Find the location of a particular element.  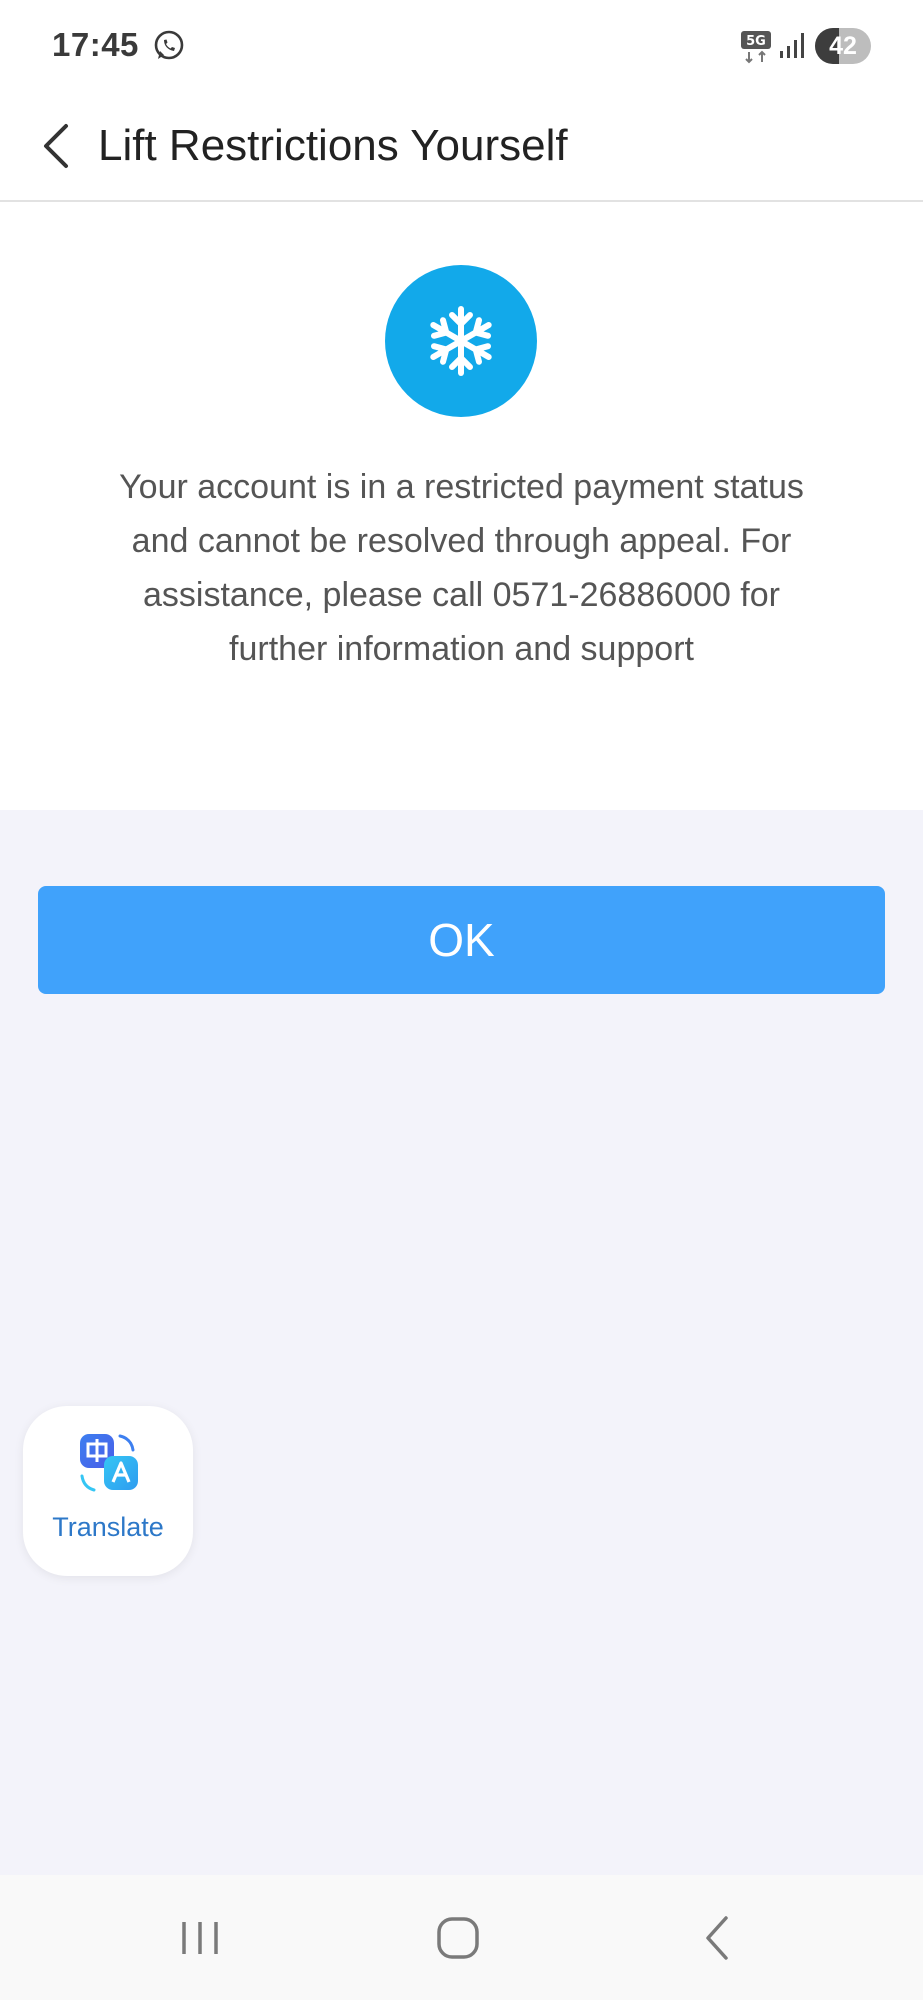

network-5g-icon: 5G is located at coordinates (756, 47).